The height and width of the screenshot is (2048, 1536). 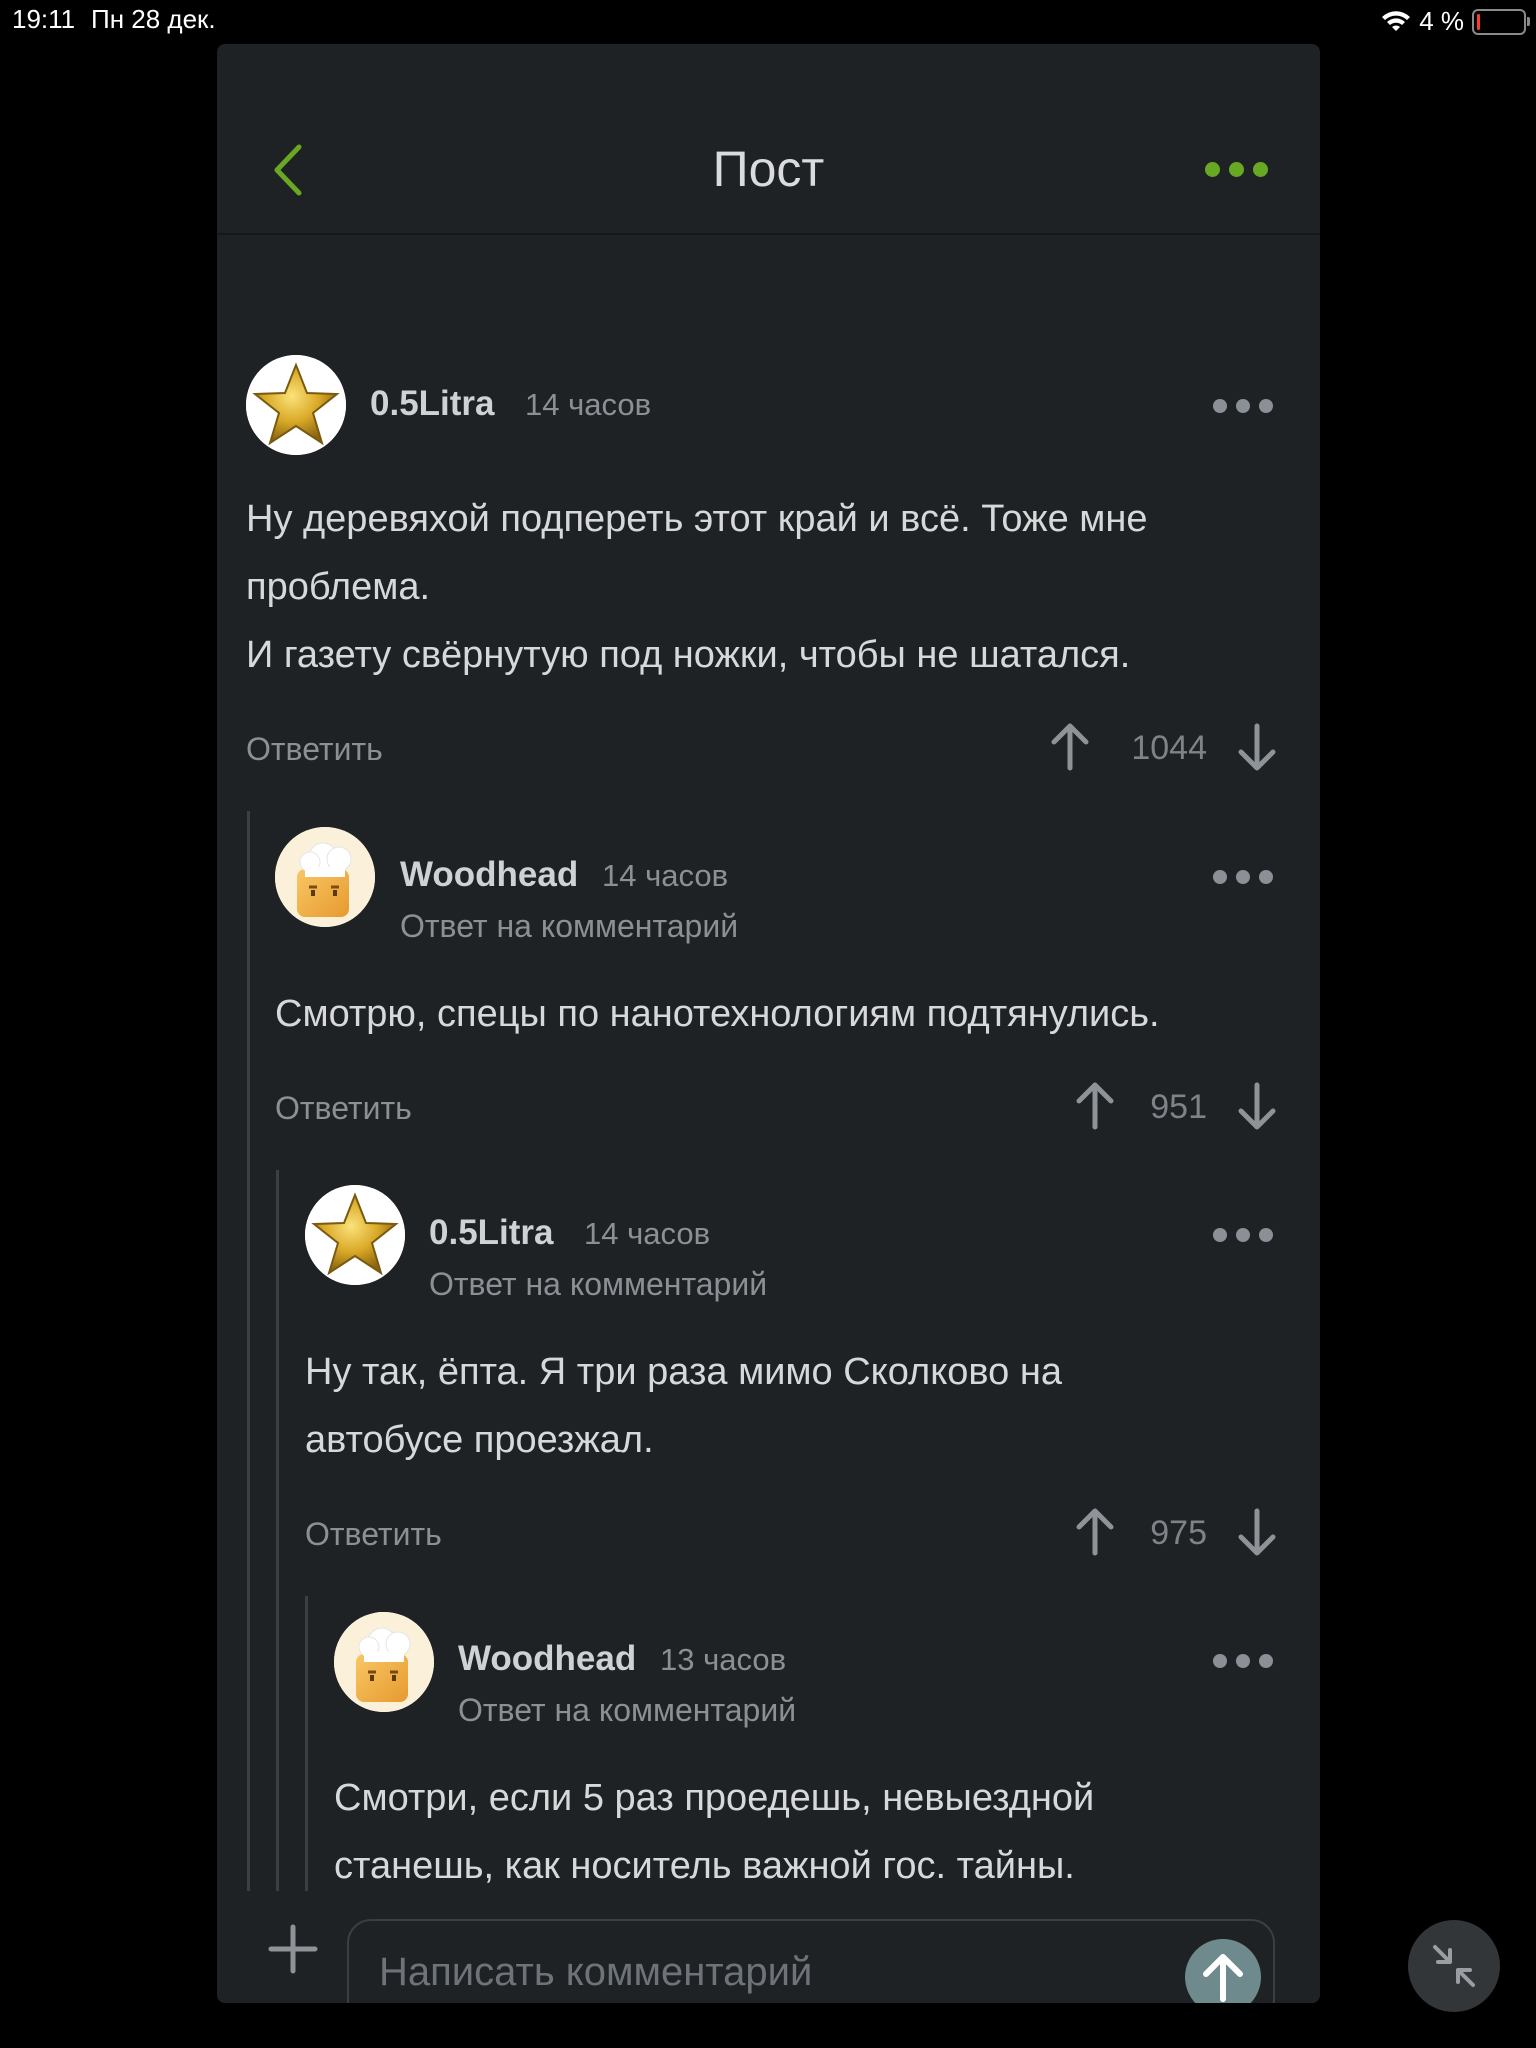 I want to click on comment-input, so click(x=769, y=1962).